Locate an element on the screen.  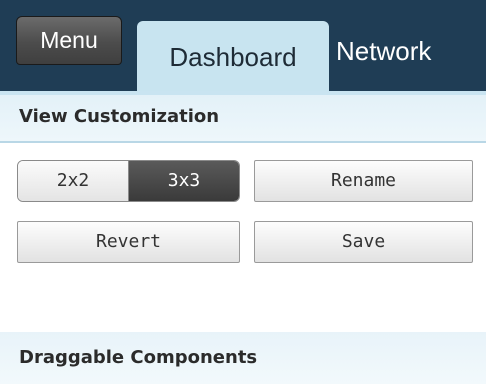
layout-toggle: 2x2 3x3 is located at coordinates (128, 181).